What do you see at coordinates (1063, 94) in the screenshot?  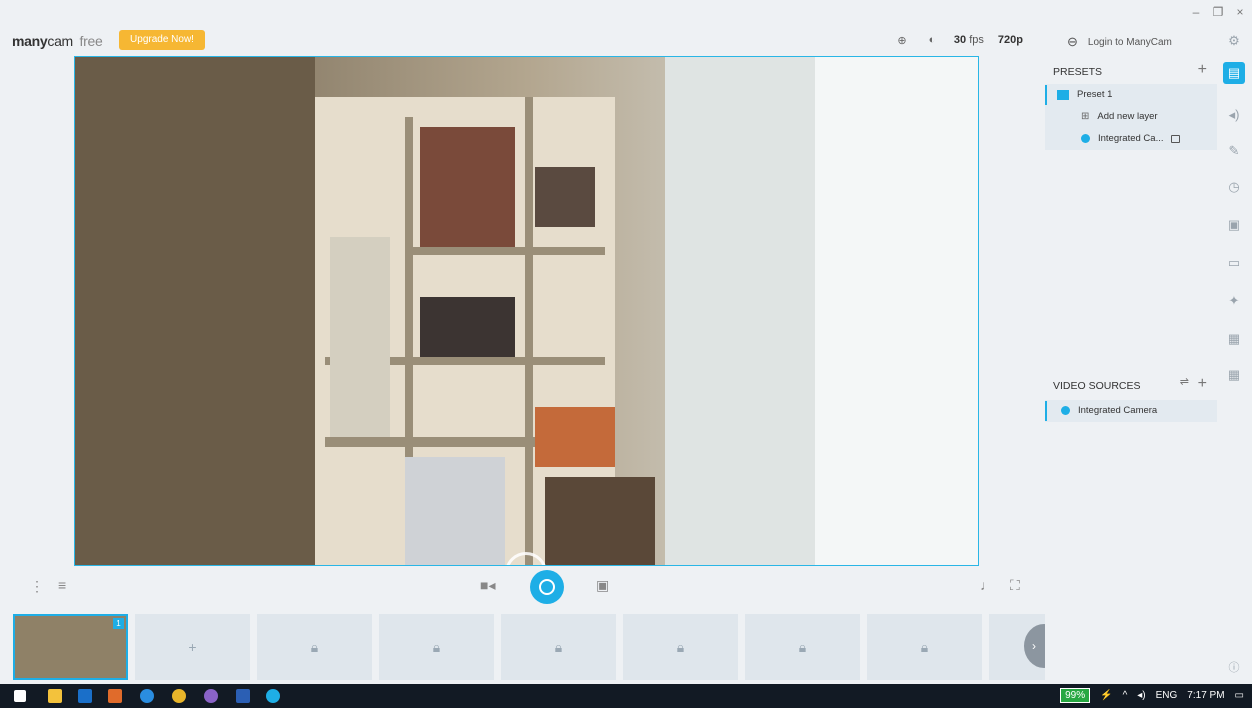 I see `preset-icon` at bounding box center [1063, 94].